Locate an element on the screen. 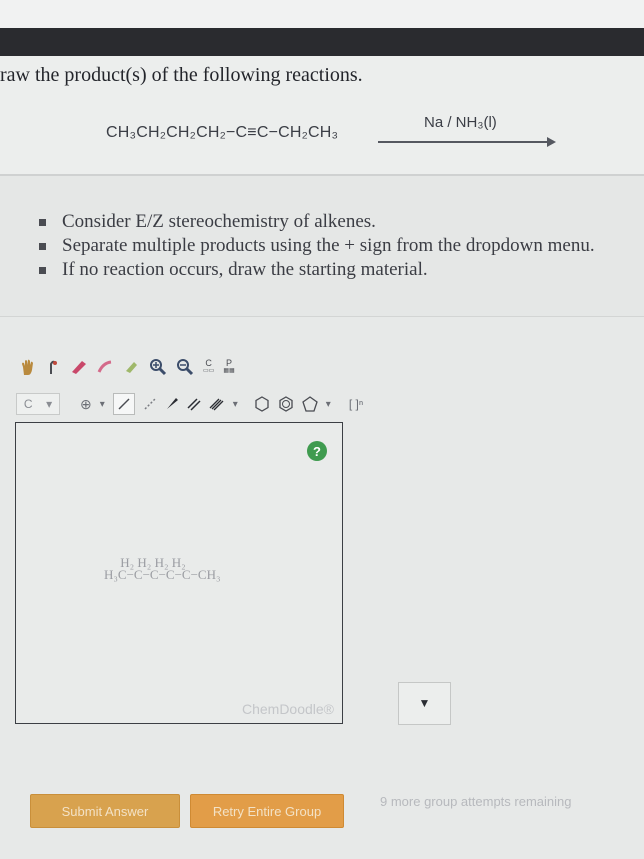 This screenshot has width=644, height=859. carbon-label-icon: C ▭▭ is located at coordinates (208, 367).